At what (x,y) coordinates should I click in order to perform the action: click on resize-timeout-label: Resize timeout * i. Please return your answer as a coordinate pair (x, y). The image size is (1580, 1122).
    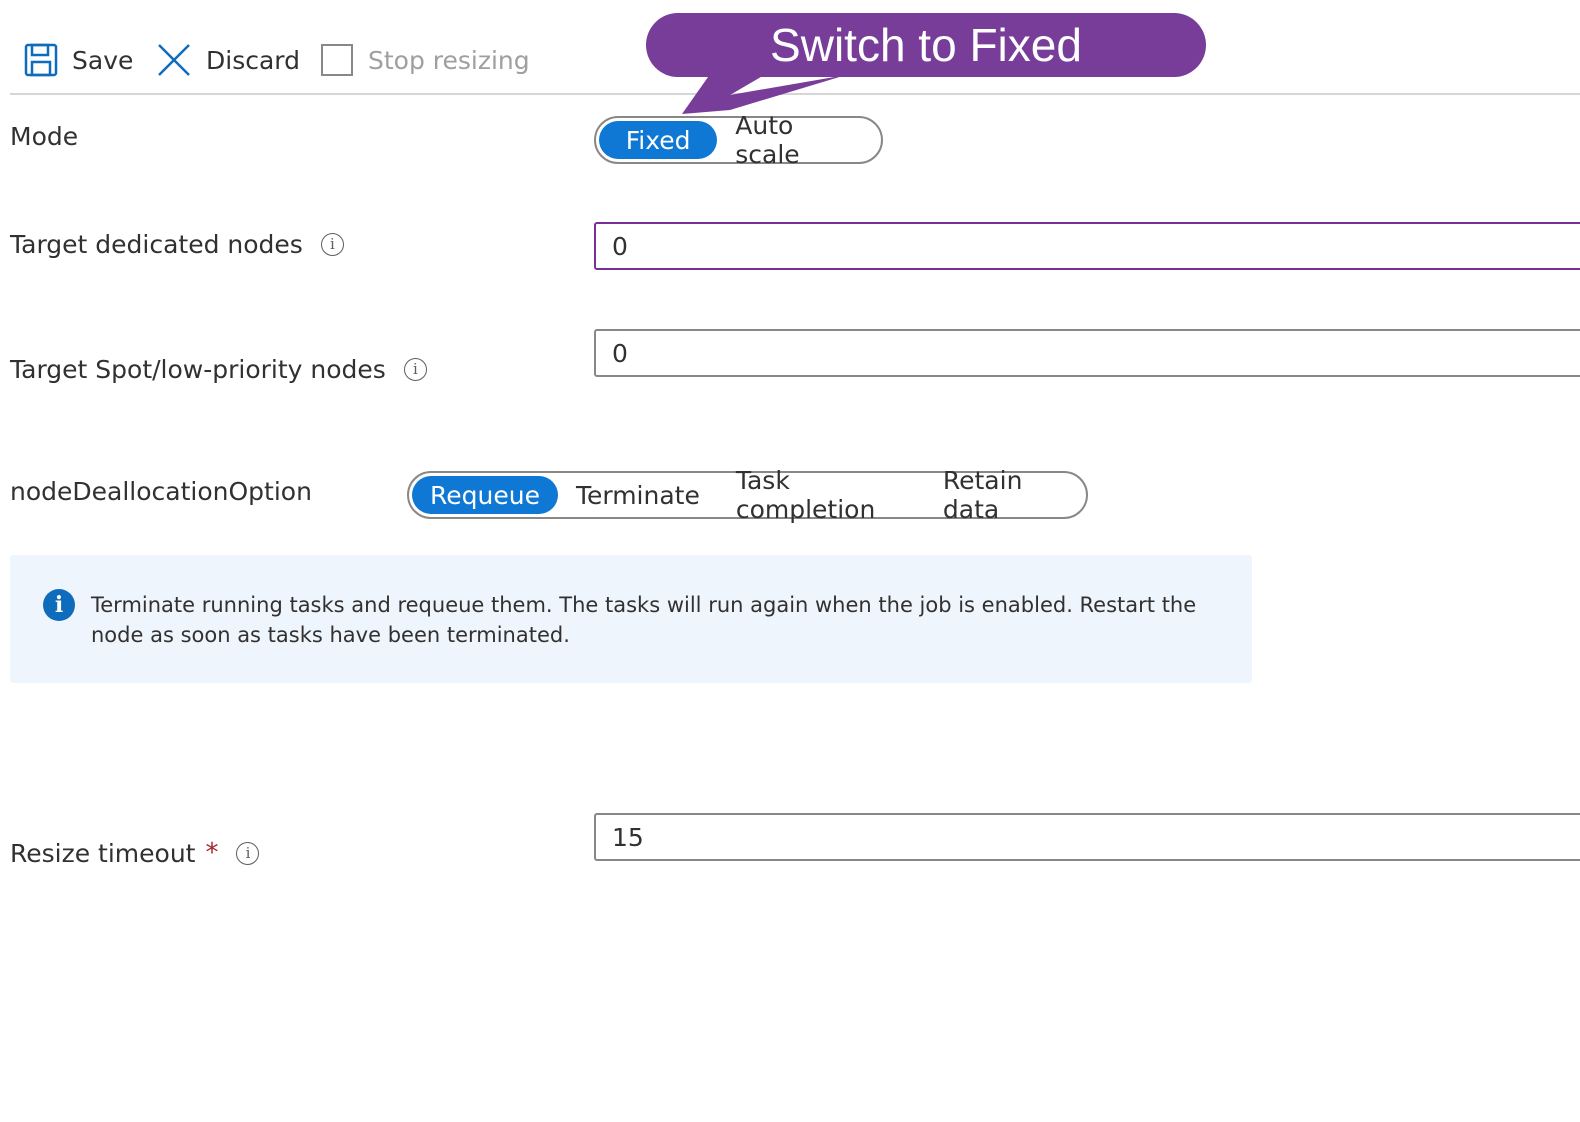
    Looking at the image, I should click on (135, 853).